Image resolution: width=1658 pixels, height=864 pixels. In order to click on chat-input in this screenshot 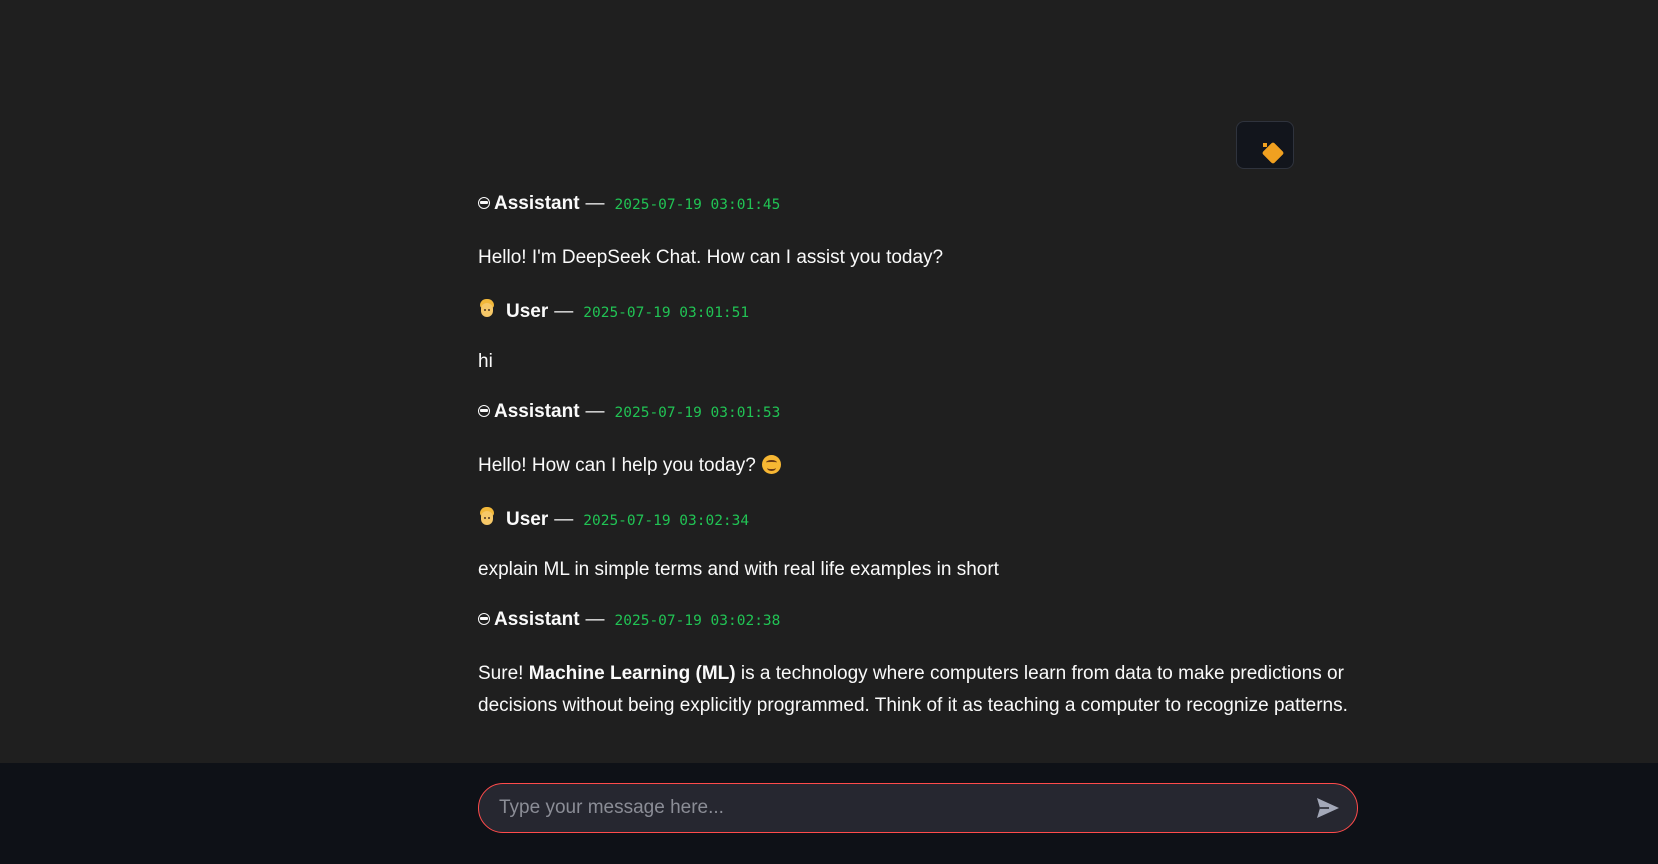, I will do `click(891, 808)`.